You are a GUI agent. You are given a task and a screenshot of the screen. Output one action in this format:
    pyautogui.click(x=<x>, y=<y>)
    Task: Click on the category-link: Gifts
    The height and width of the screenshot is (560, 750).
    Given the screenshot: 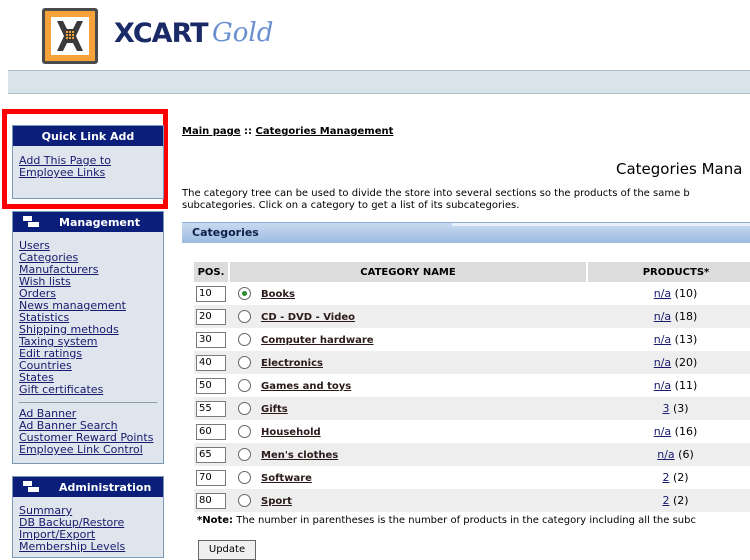 What is the action you would take?
    pyautogui.click(x=274, y=409)
    